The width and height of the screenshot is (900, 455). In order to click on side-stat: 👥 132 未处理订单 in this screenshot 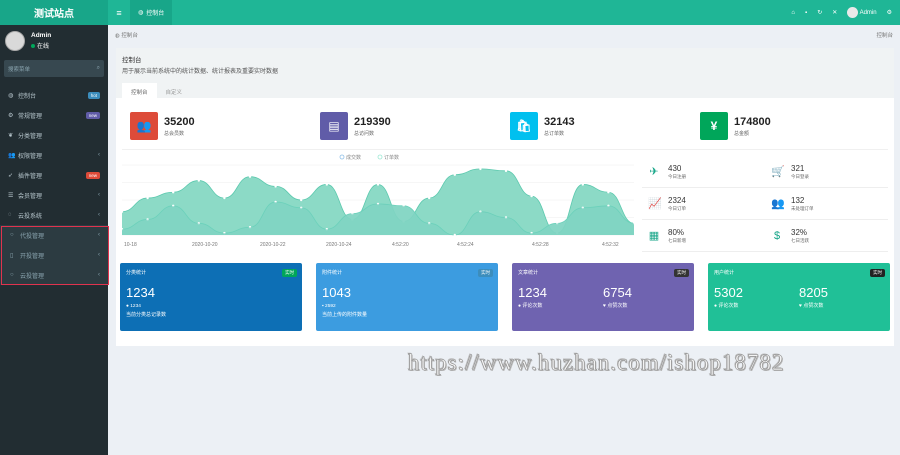, I will do `click(826, 203)`.